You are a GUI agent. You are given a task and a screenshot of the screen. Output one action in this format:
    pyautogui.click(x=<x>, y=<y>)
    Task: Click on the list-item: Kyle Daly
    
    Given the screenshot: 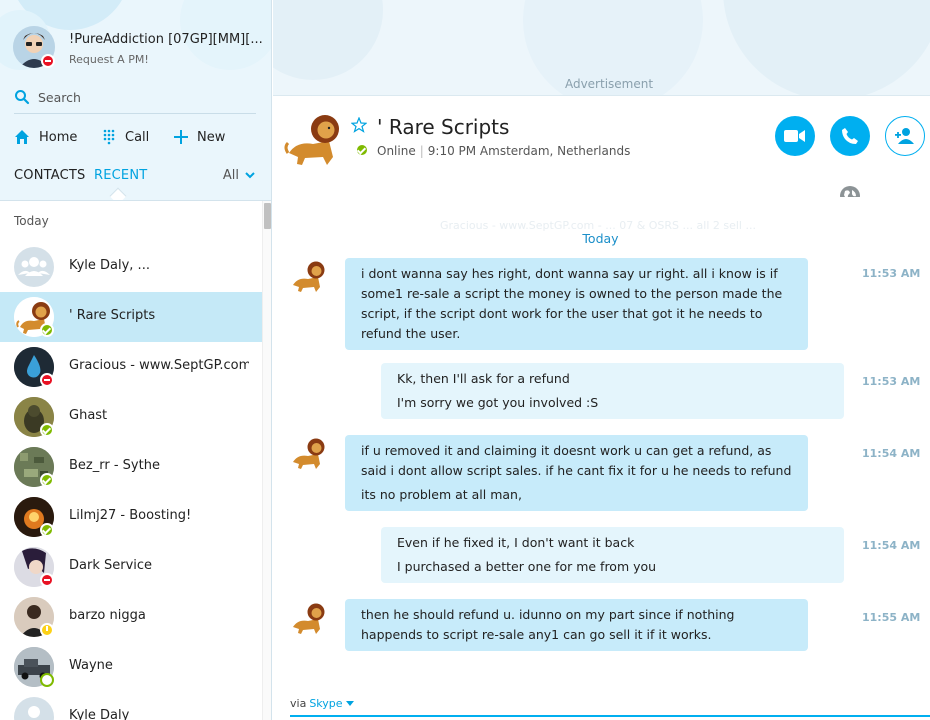 What is the action you would take?
    pyautogui.click(x=131, y=706)
    